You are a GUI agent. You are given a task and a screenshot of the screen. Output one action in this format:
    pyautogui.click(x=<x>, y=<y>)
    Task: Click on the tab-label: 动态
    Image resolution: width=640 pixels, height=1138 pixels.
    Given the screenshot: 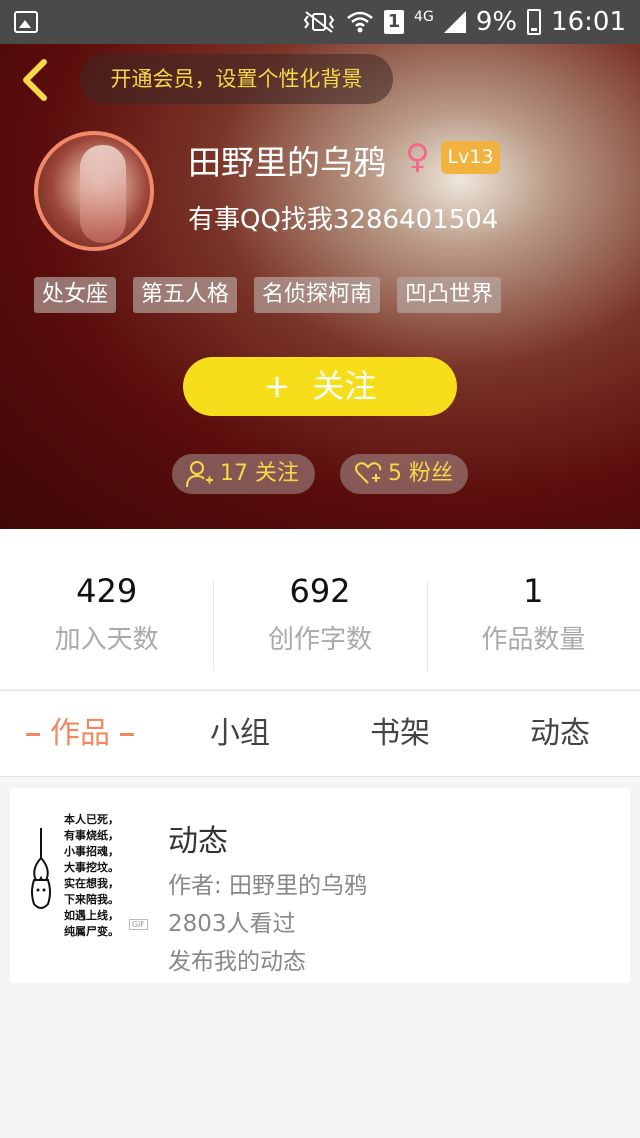 What is the action you would take?
    pyautogui.click(x=560, y=733)
    